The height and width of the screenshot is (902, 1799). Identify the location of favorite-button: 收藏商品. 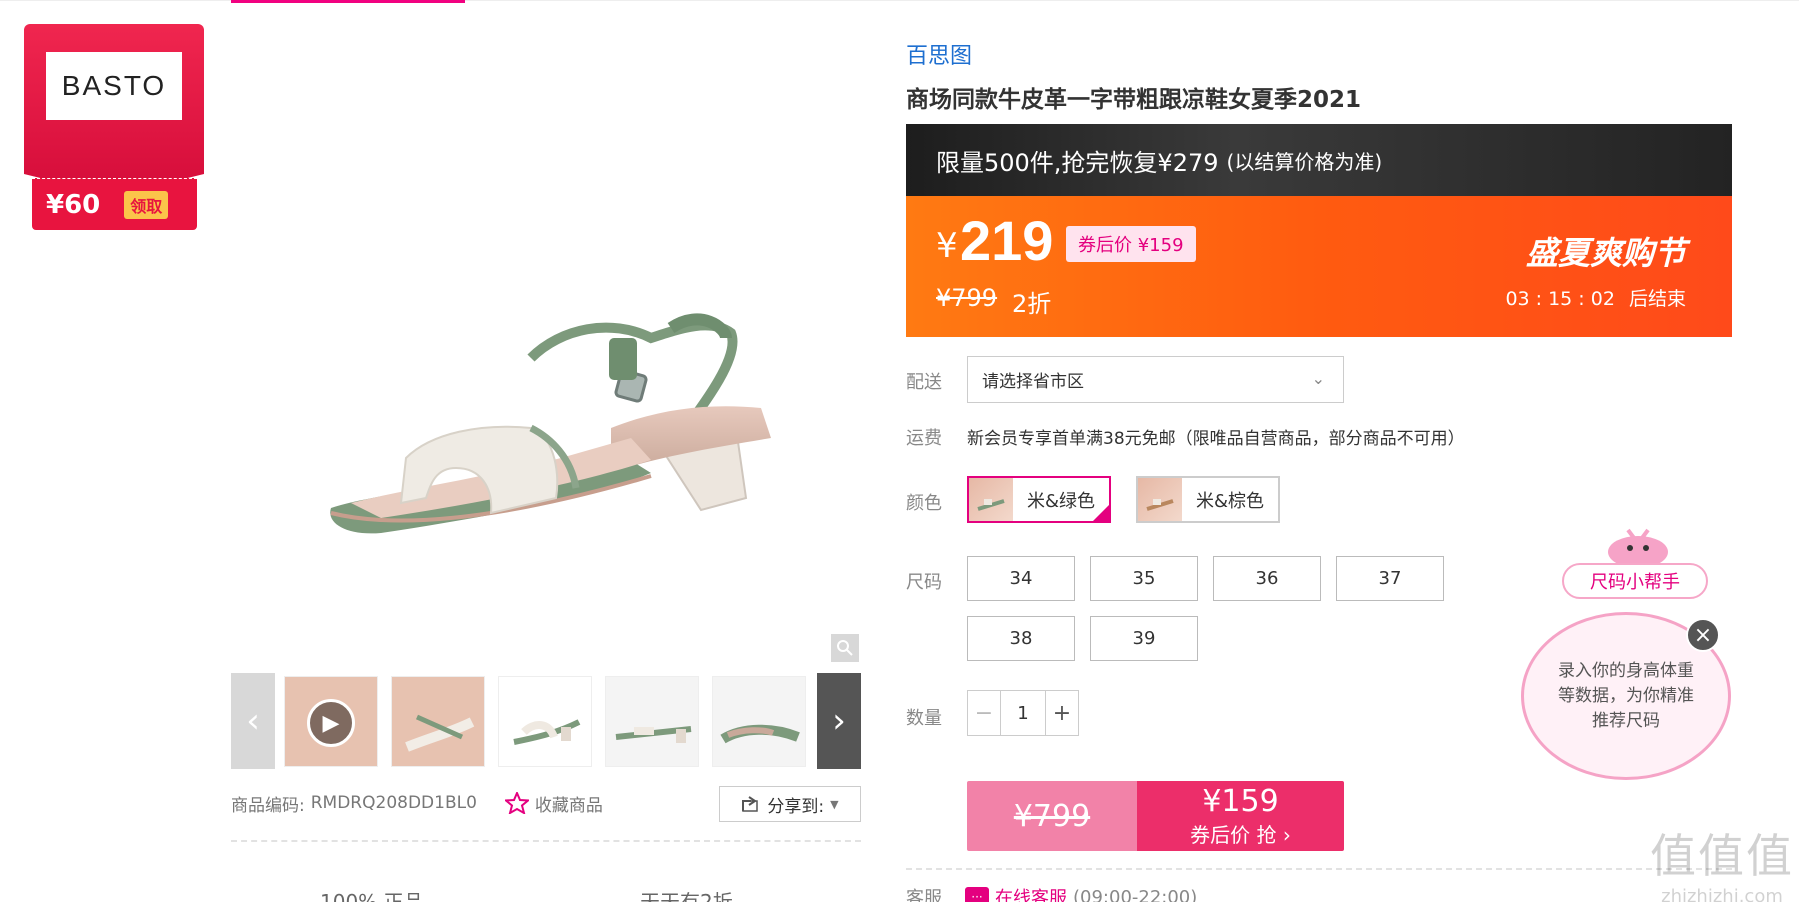
(553, 803).